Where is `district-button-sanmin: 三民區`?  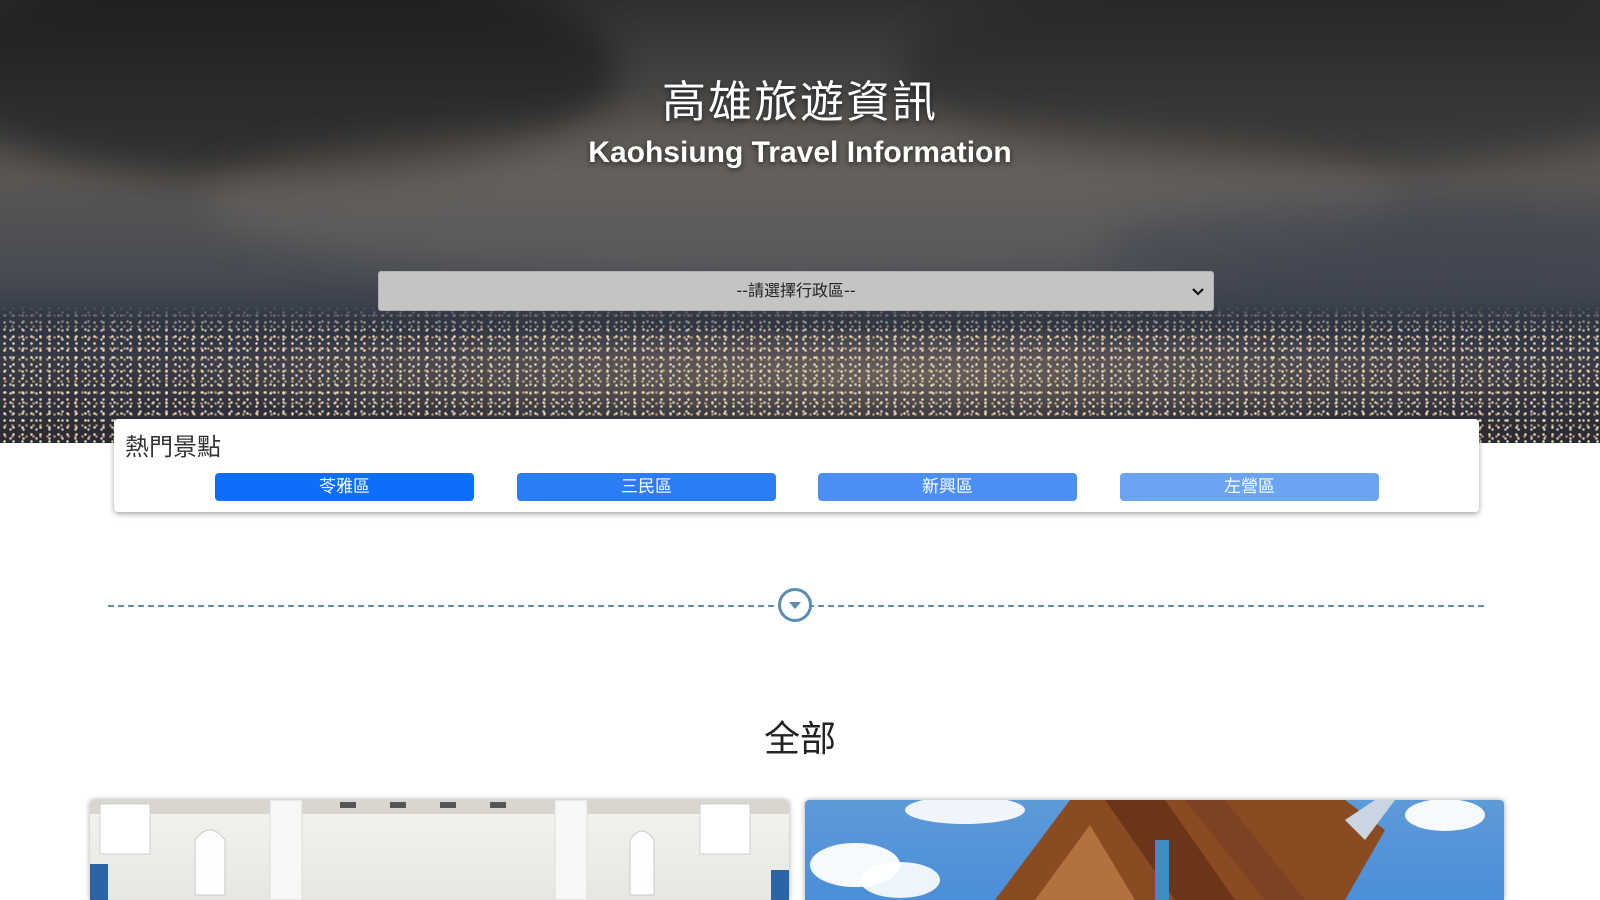 district-button-sanmin: 三民區 is located at coordinates (646, 487).